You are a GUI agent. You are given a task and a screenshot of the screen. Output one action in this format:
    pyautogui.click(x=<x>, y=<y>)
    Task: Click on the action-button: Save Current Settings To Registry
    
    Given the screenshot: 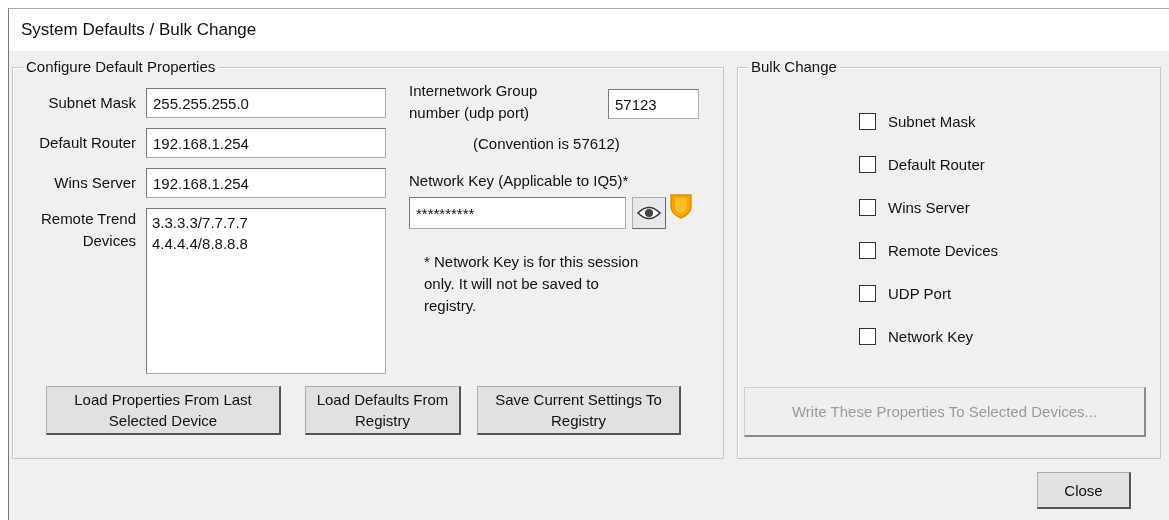 What is the action you would take?
    pyautogui.click(x=579, y=410)
    